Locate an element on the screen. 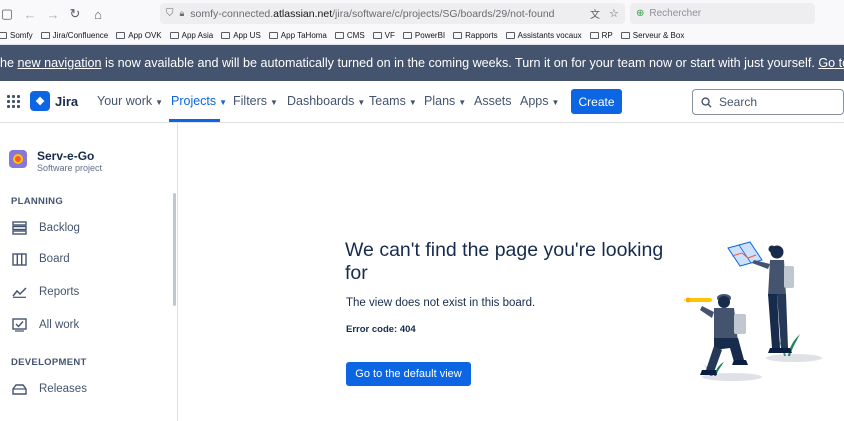 The width and height of the screenshot is (844, 421). bookmark-label: App OVK is located at coordinates (145, 35).